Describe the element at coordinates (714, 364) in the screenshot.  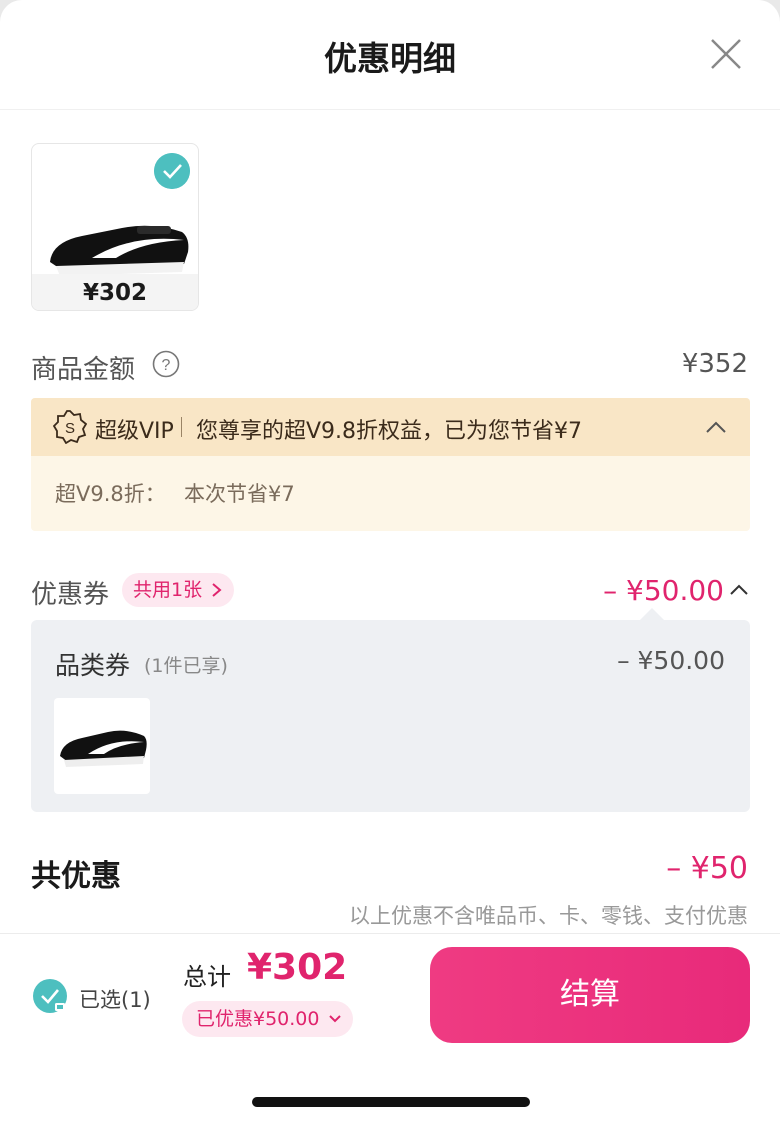
I see `amount-value: ¥352` at that location.